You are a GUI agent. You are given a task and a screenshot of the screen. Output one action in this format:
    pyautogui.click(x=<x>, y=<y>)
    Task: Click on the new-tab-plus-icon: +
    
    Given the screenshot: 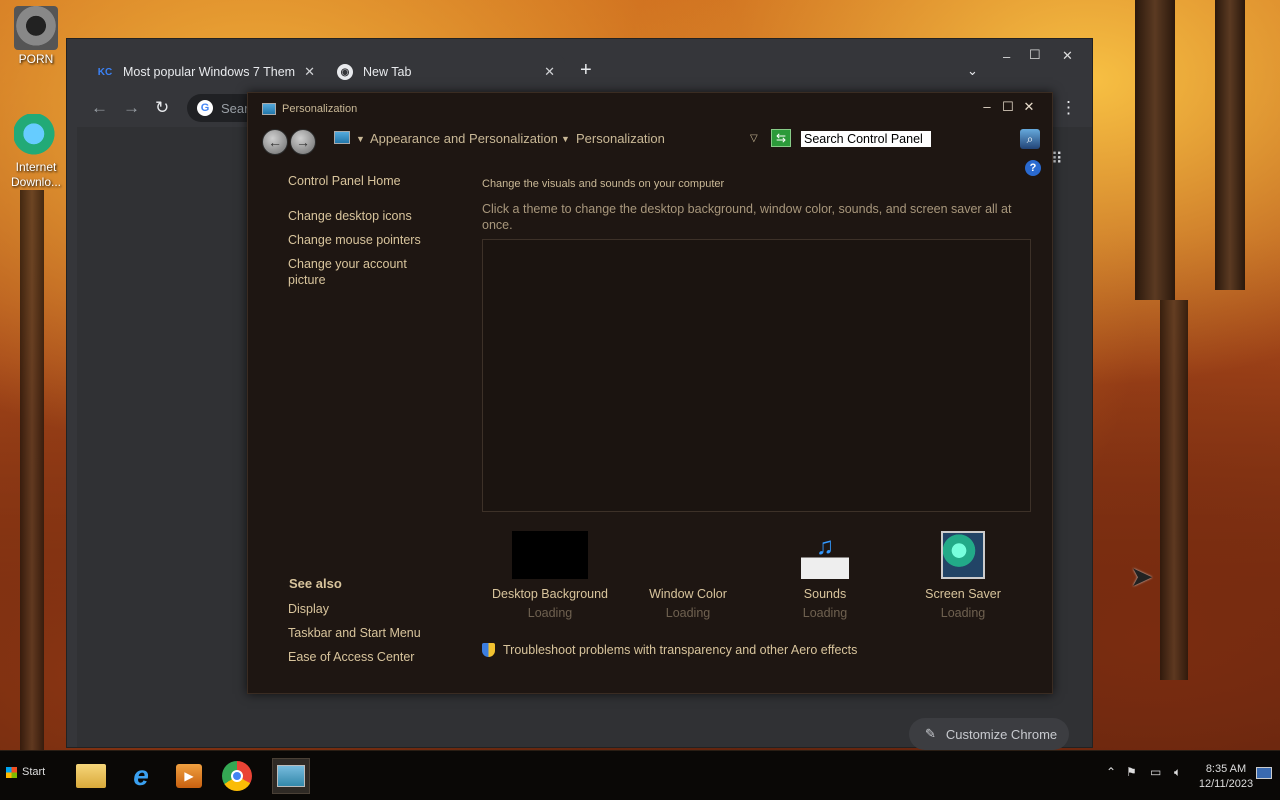 What is the action you would take?
    pyautogui.click(x=586, y=70)
    